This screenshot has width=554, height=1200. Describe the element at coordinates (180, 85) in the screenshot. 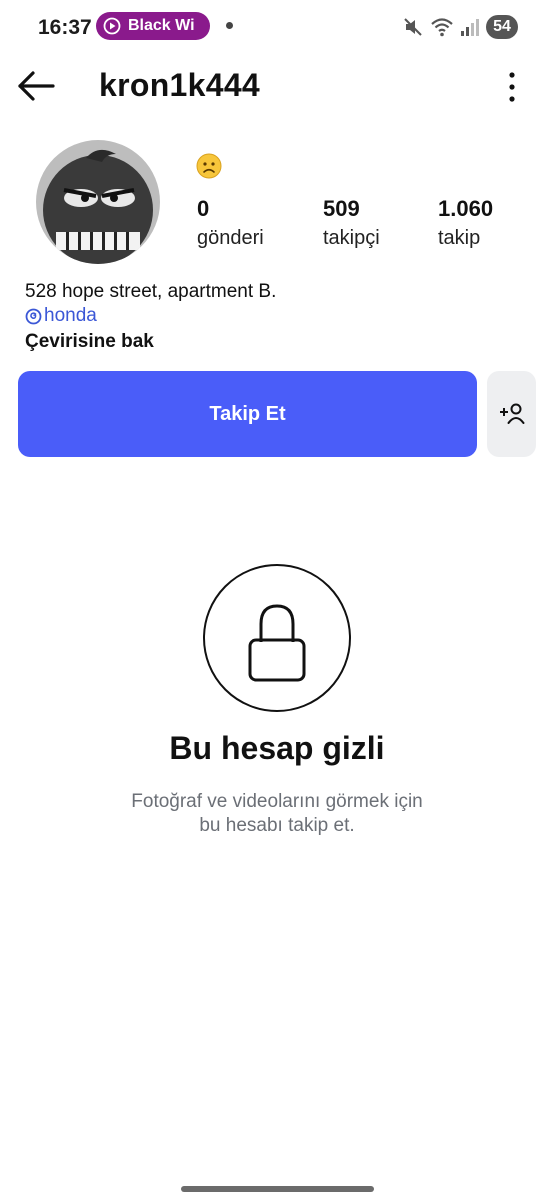

I see `page-title: kron1k444` at that location.